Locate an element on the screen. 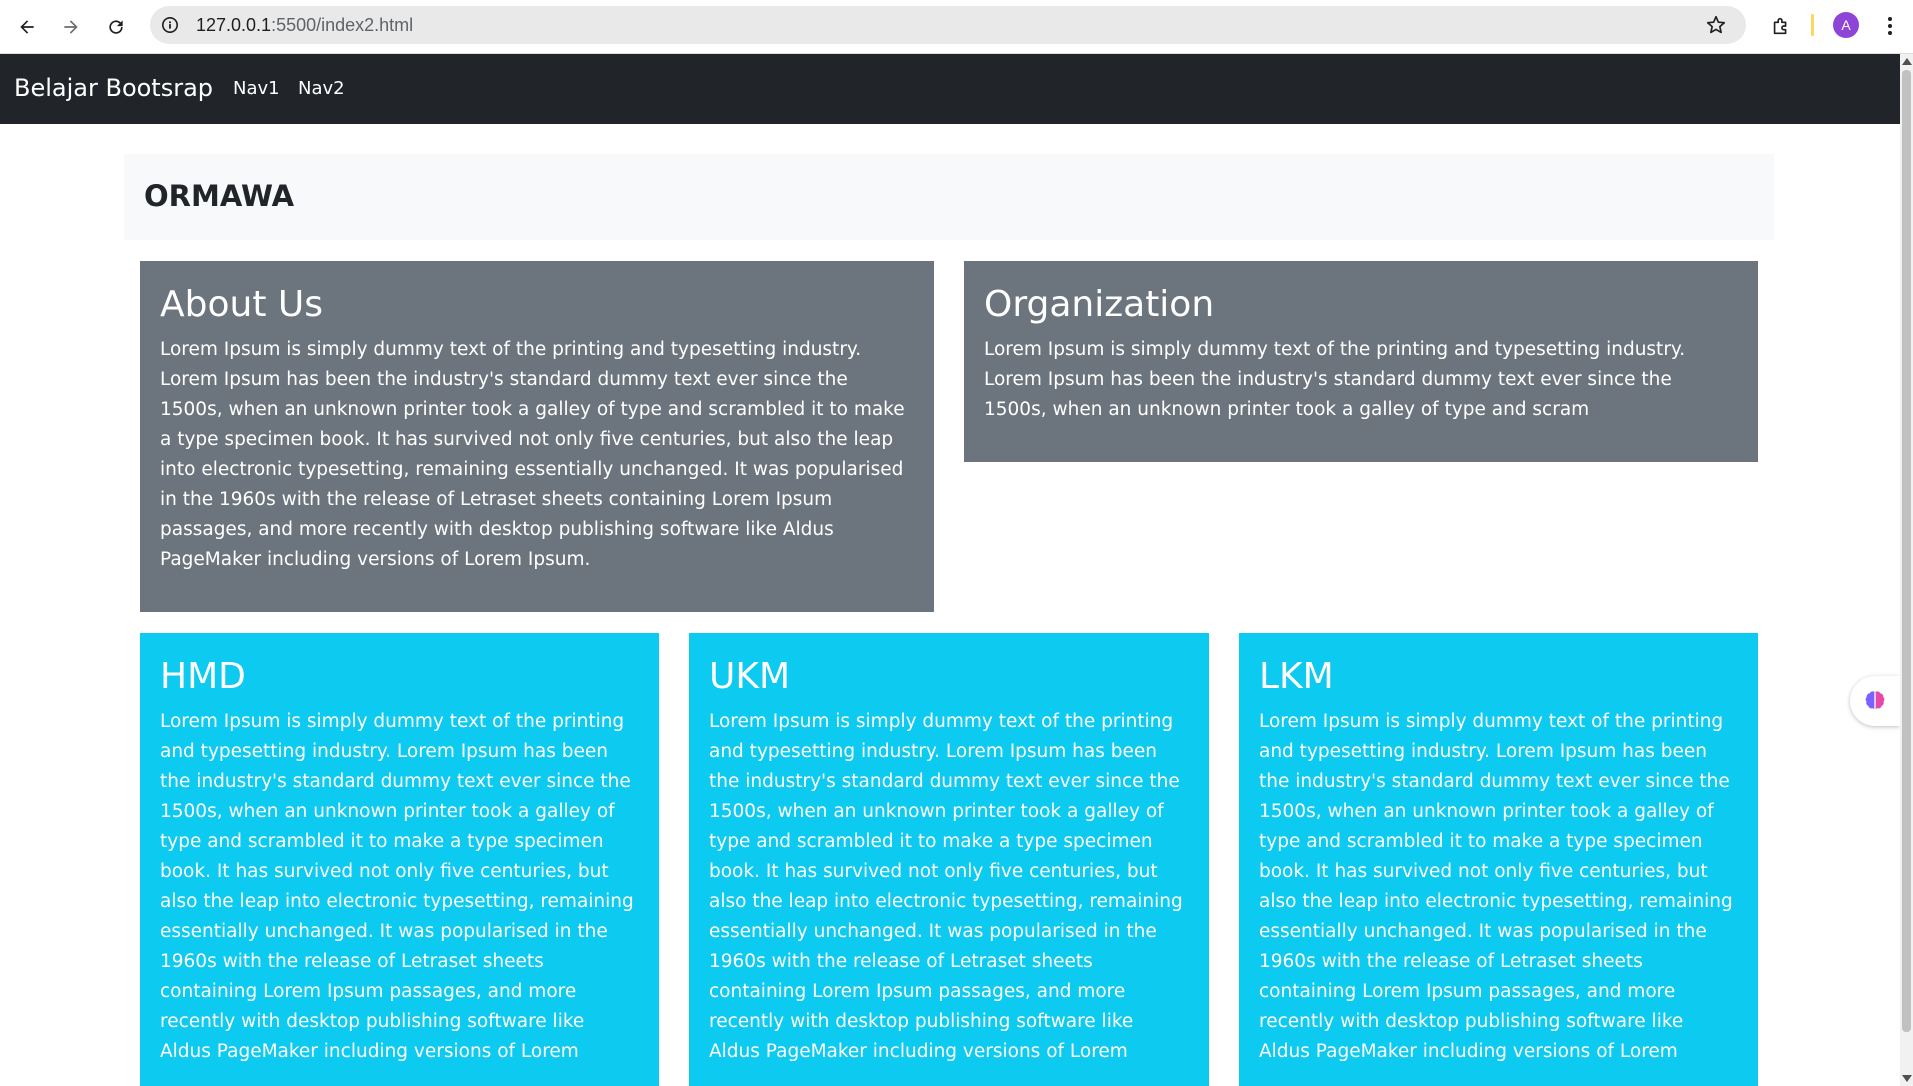 The image size is (1913, 1086). kebab-menu-icon is located at coordinates (1890, 26).